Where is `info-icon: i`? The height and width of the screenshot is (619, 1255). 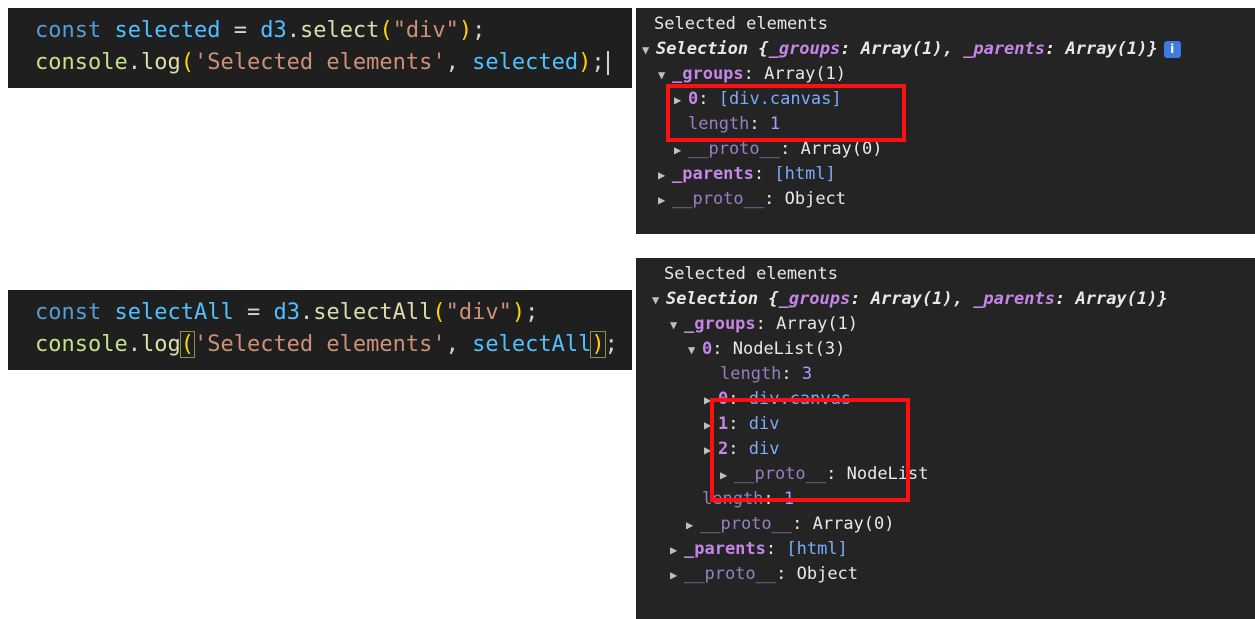
info-icon: i is located at coordinates (1172, 49).